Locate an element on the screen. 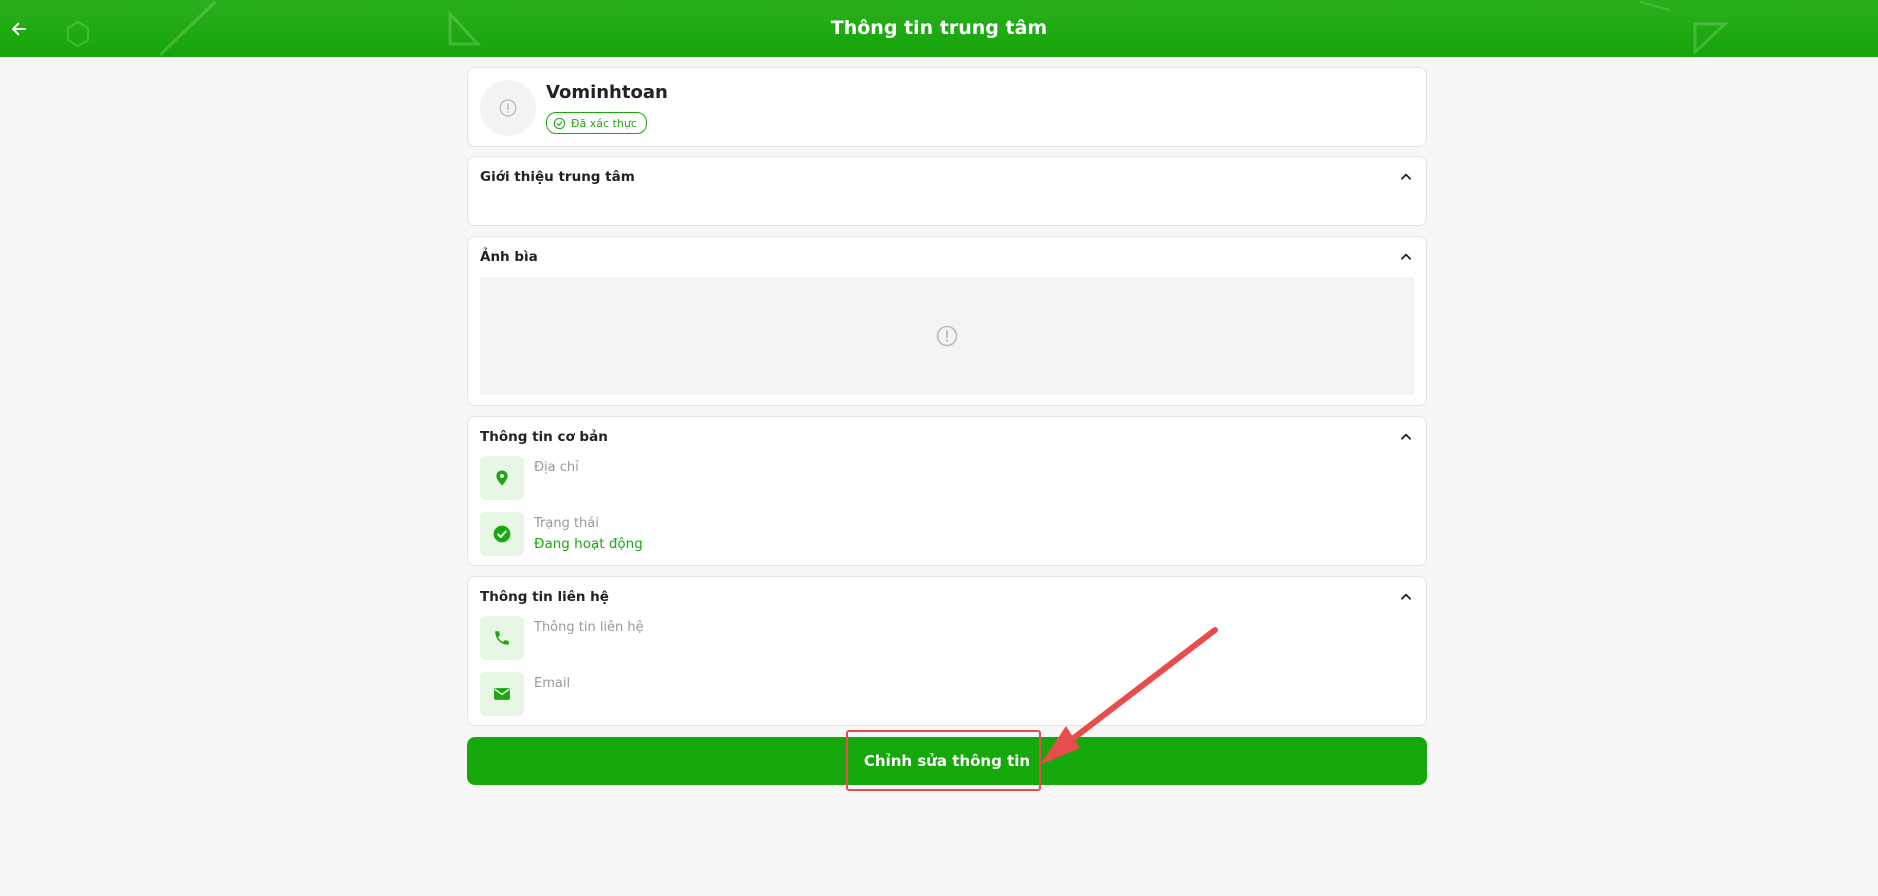 This screenshot has height=896, width=1878. envelope-icon is located at coordinates (502, 694).